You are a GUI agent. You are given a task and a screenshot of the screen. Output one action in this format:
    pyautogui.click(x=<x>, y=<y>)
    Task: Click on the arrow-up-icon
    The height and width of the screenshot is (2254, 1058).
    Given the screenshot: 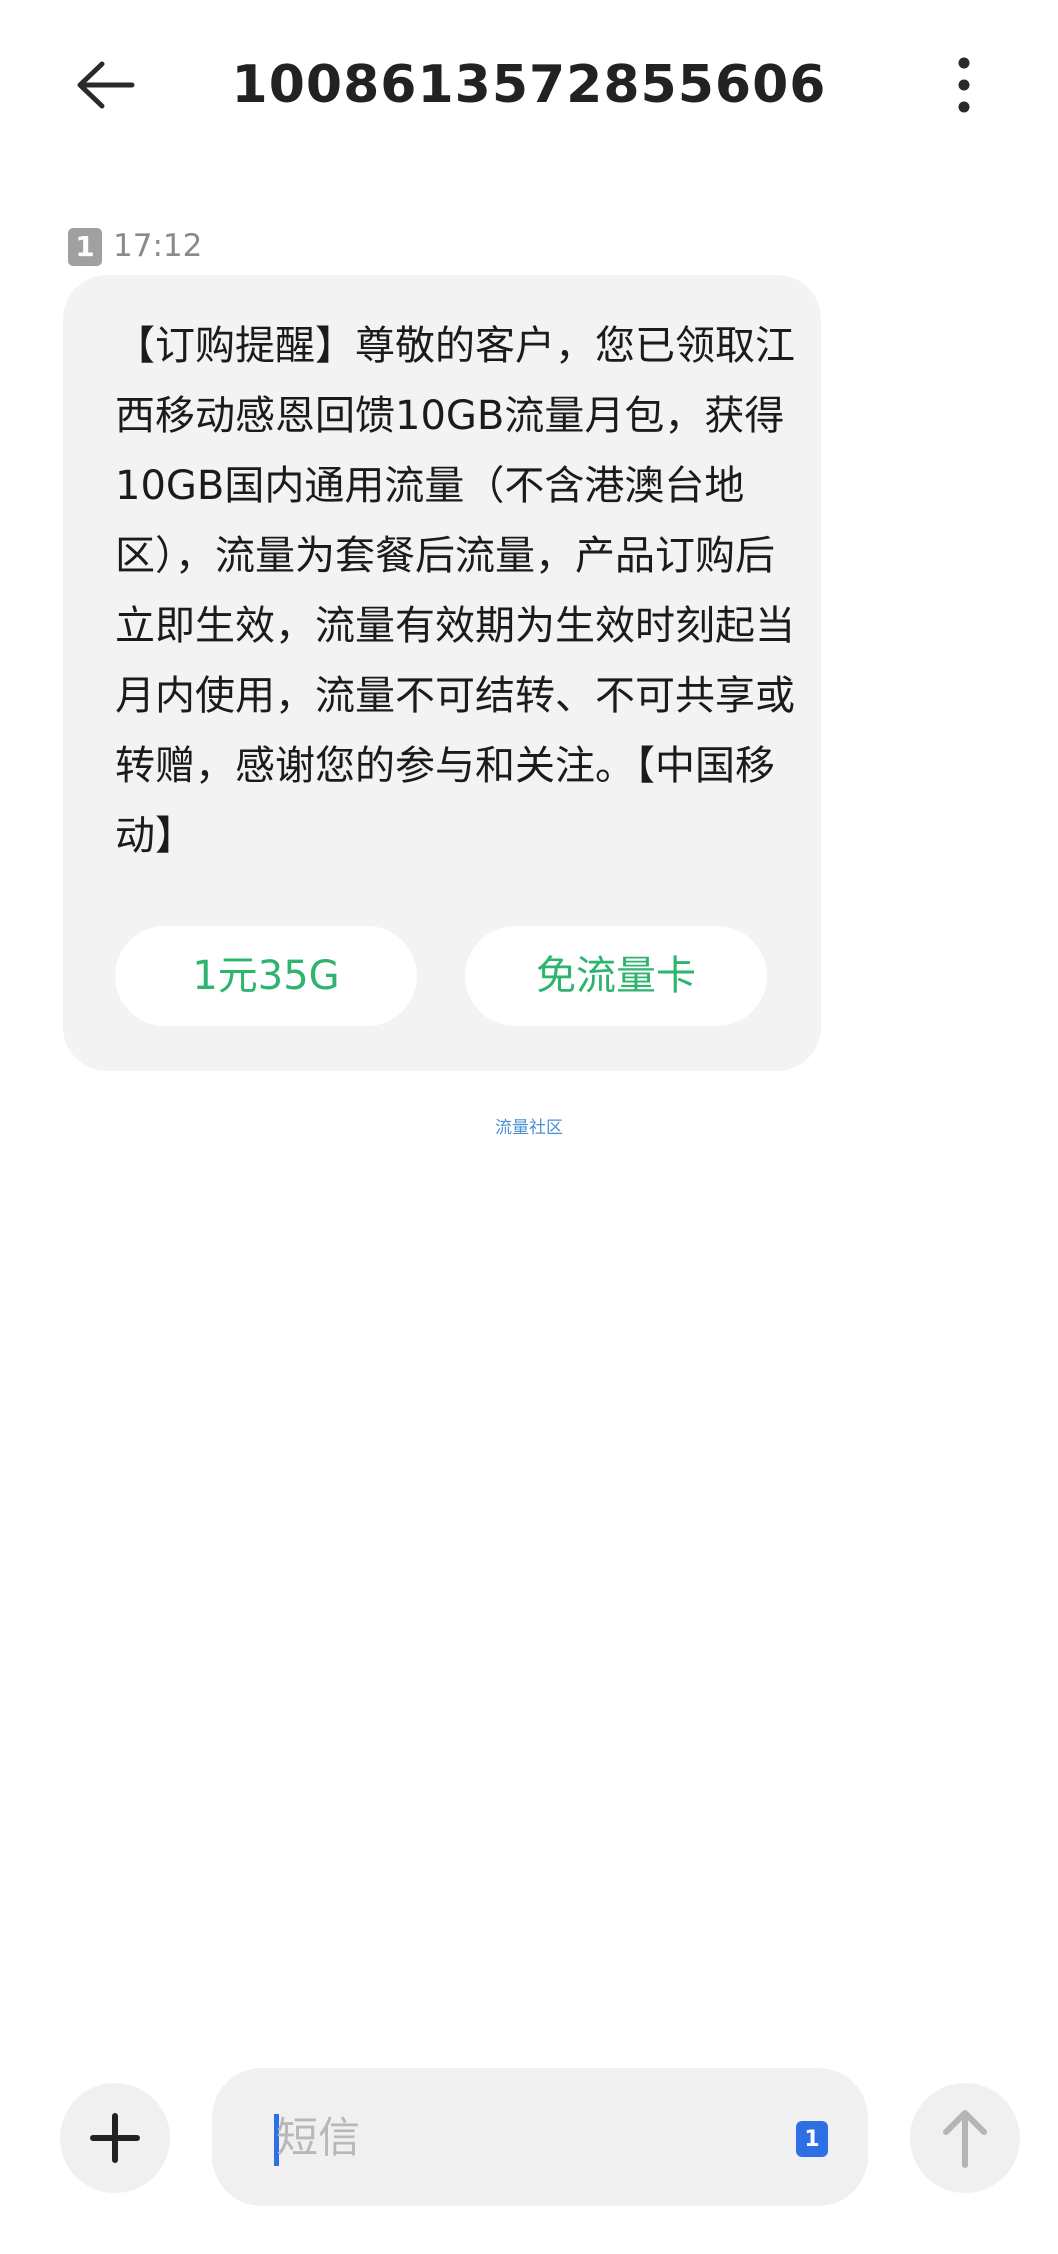 What is the action you would take?
    pyautogui.click(x=965, y=2139)
    